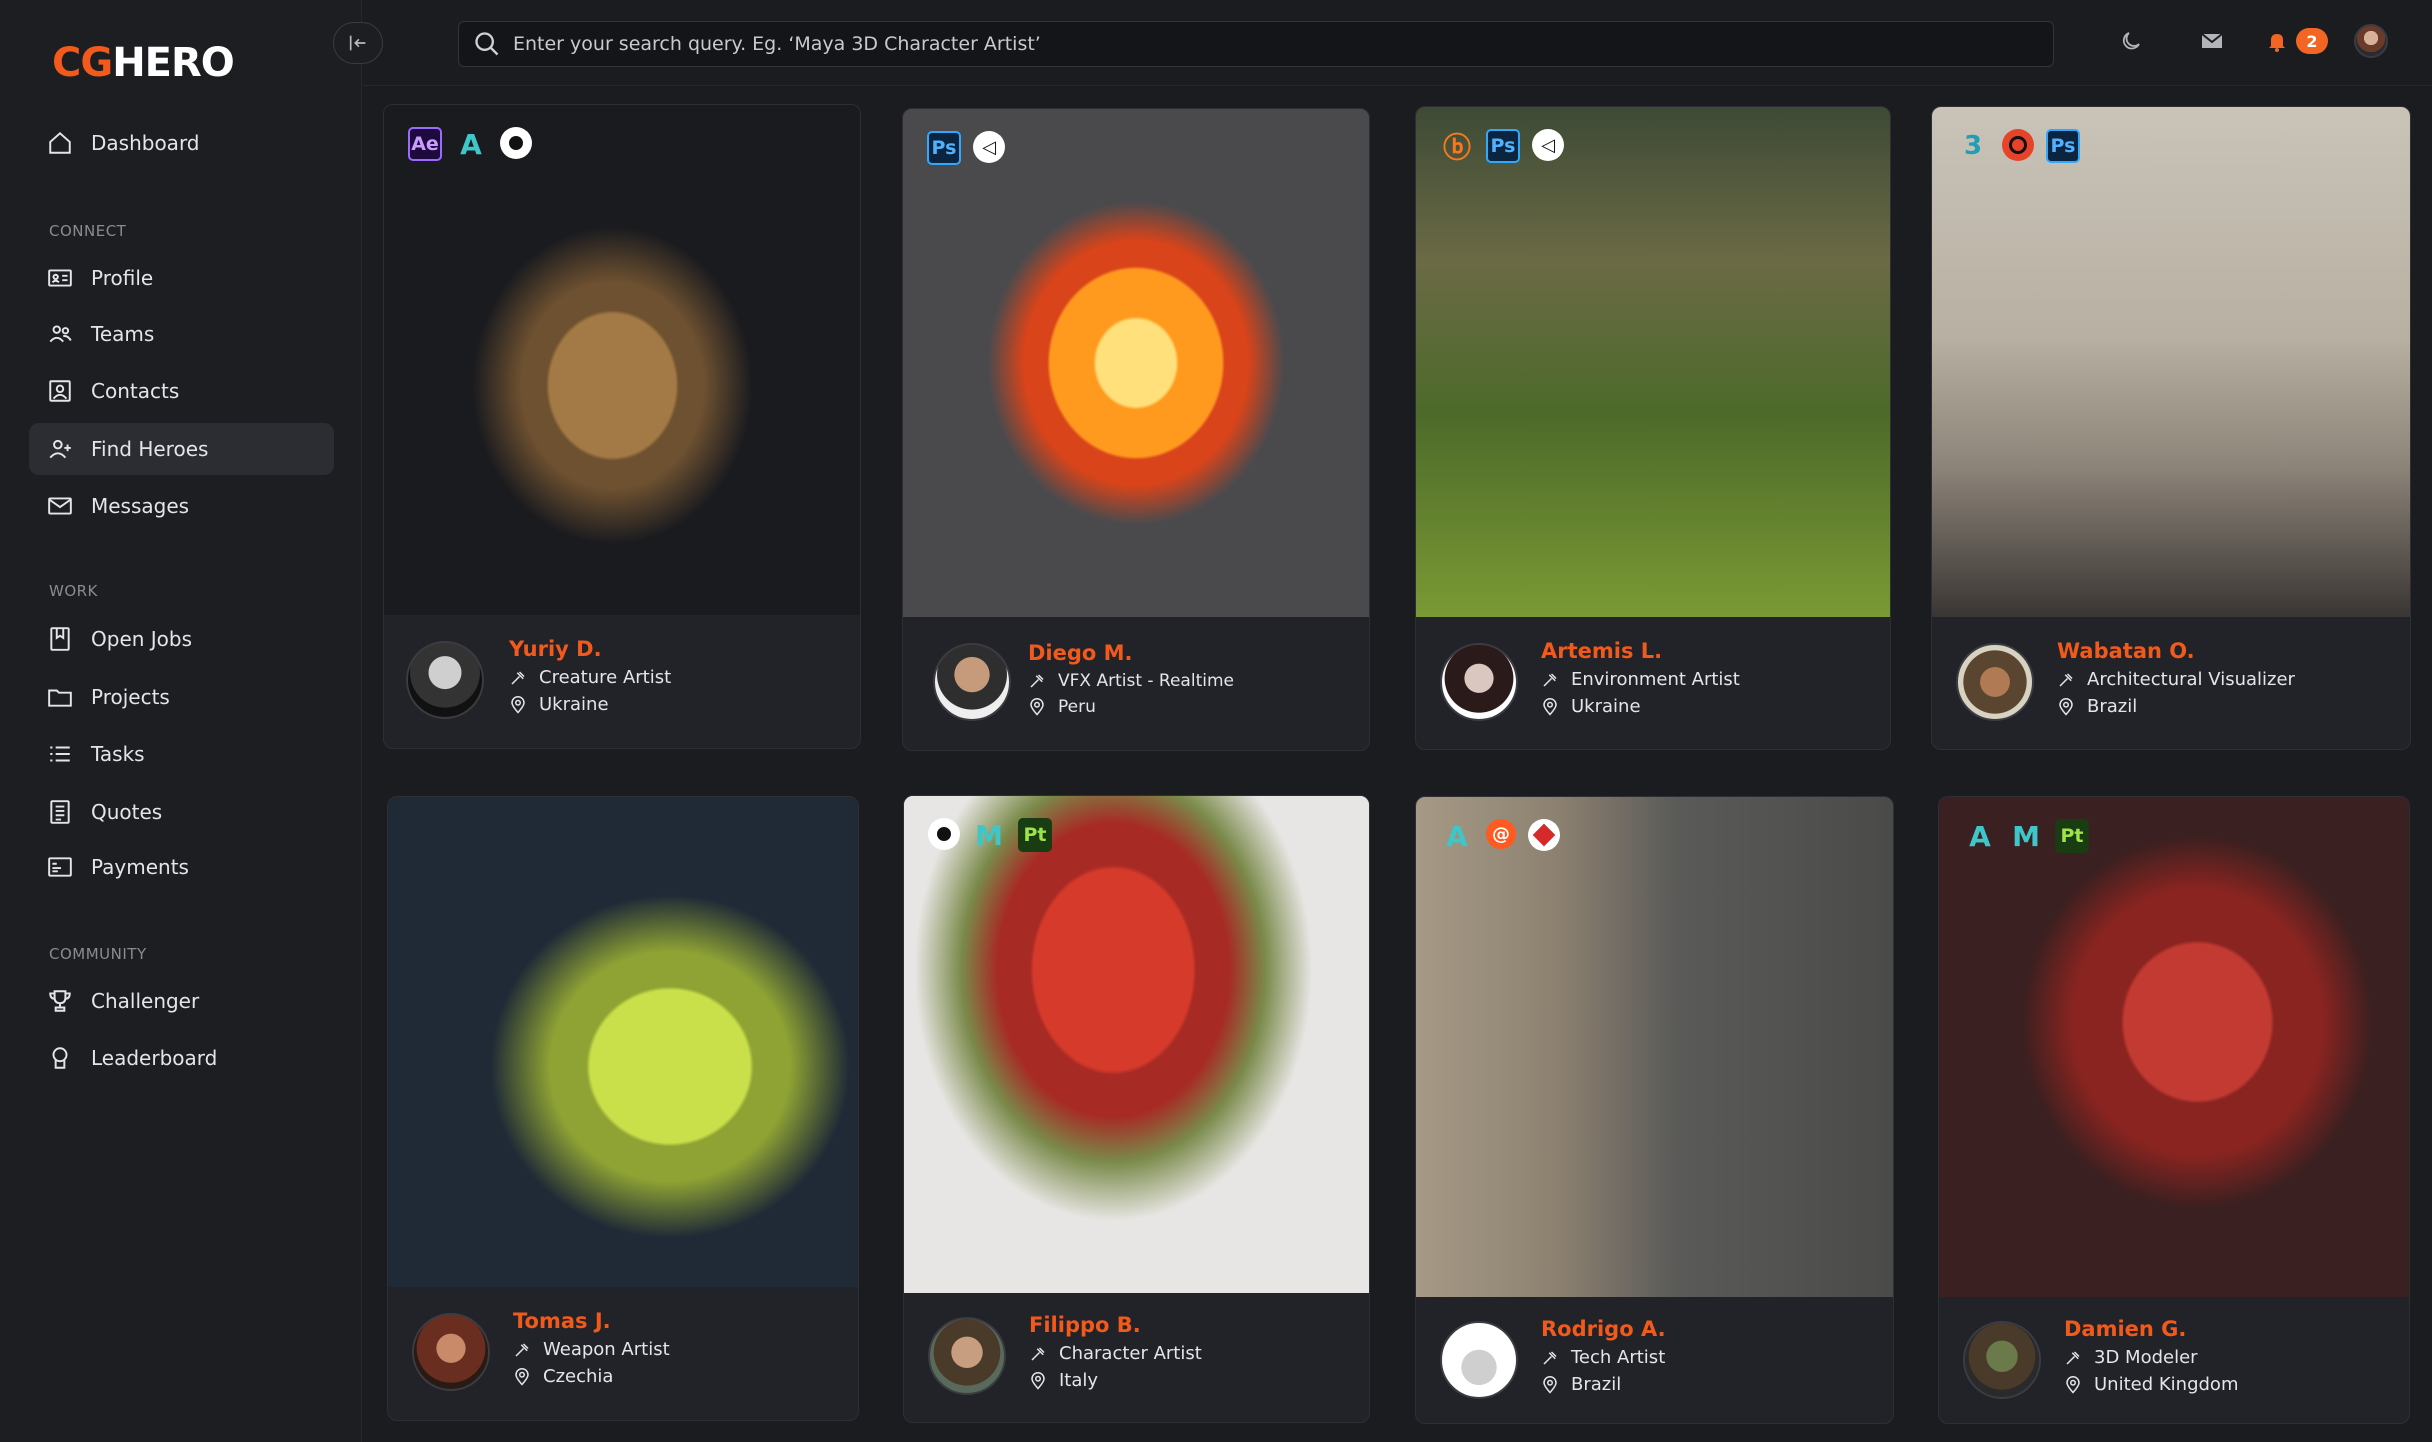  I want to click on cghero-logo: CGHERO, so click(143, 63).